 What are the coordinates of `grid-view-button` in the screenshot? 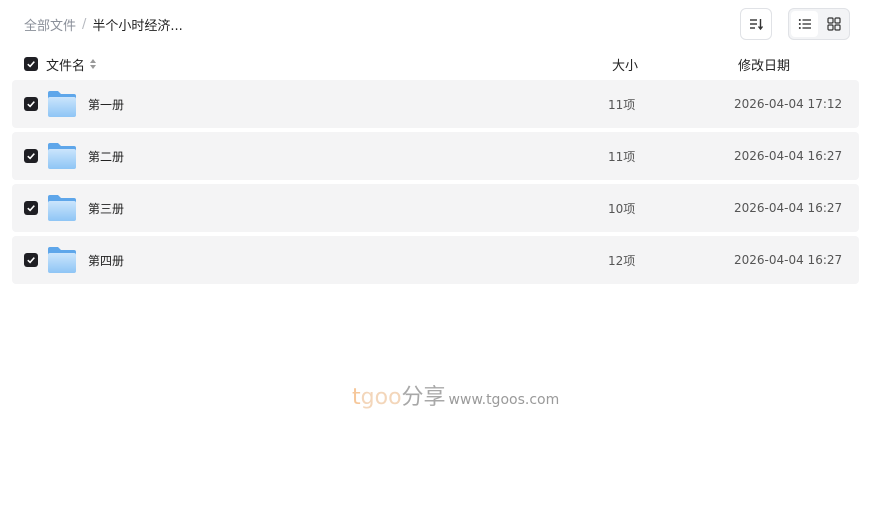 It's located at (833, 24).